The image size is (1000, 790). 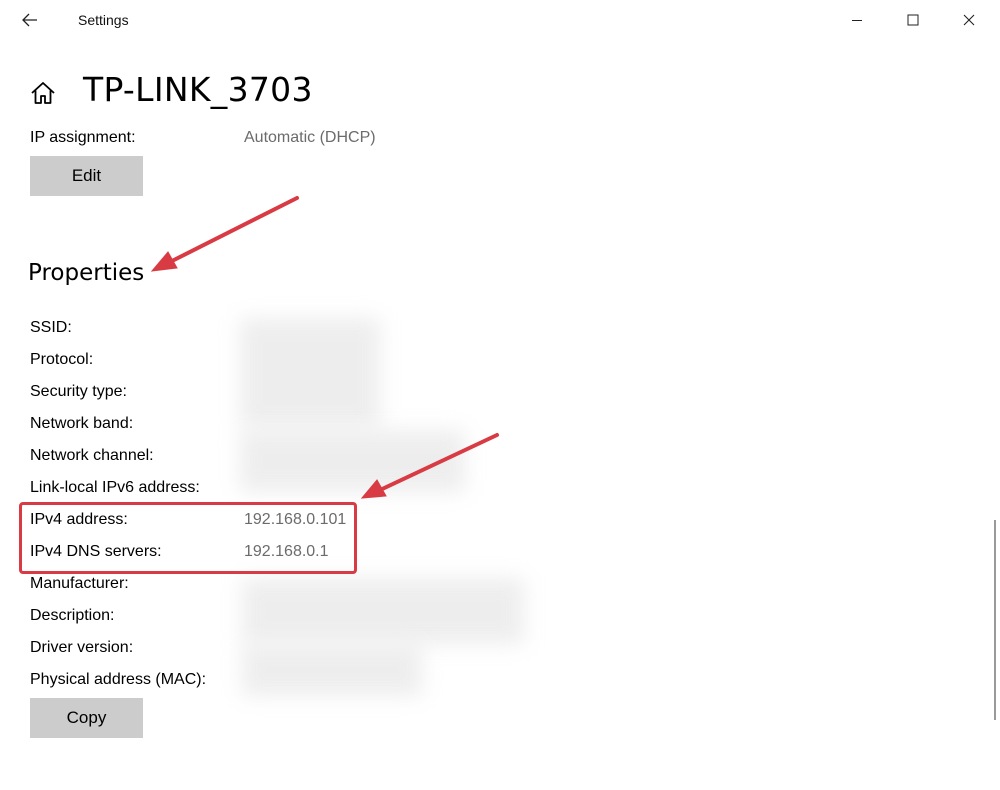 I want to click on ip-assignment-label: IP assignment:, so click(x=83, y=137).